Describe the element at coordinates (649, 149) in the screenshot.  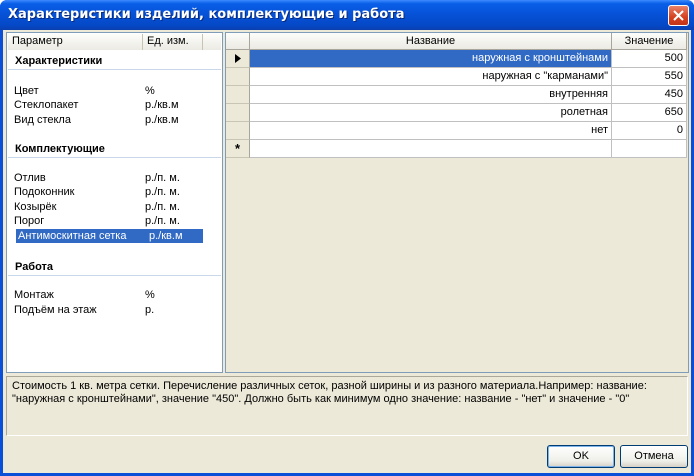
I see `cell-value-new` at that location.